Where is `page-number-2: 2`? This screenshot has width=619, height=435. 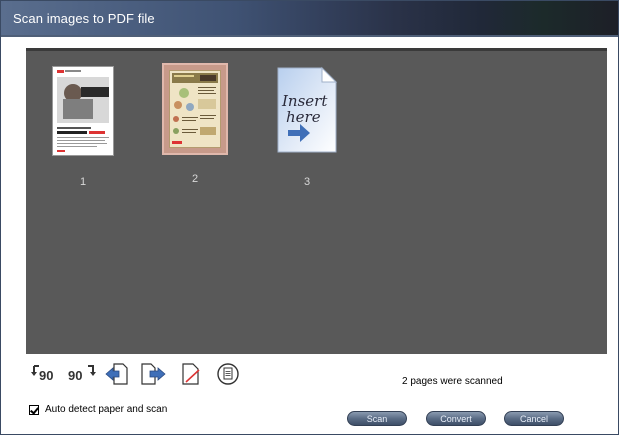
page-number-2: 2 is located at coordinates (195, 179).